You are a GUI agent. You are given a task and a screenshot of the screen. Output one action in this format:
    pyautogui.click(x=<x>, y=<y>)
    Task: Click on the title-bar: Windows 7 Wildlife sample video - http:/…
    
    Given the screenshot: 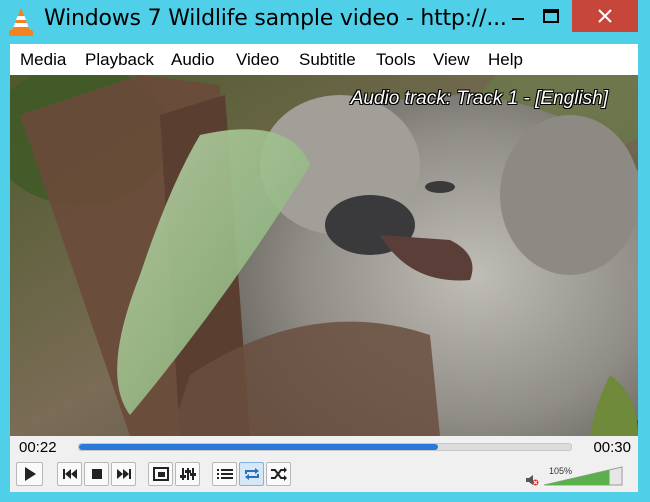 What is the action you would take?
    pyautogui.click(x=325, y=22)
    